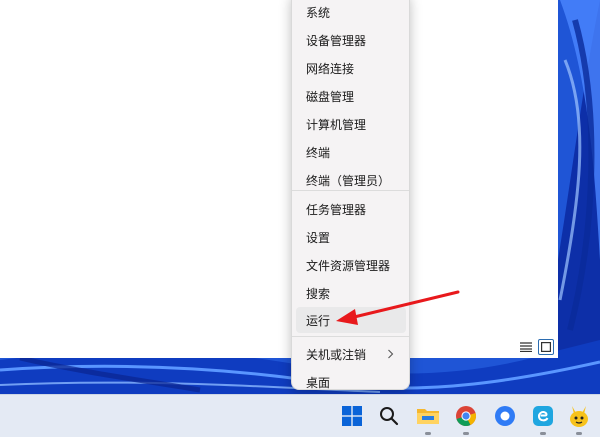 Image resolution: width=600 pixels, height=437 pixels. I want to click on edge-icon, so click(543, 419).